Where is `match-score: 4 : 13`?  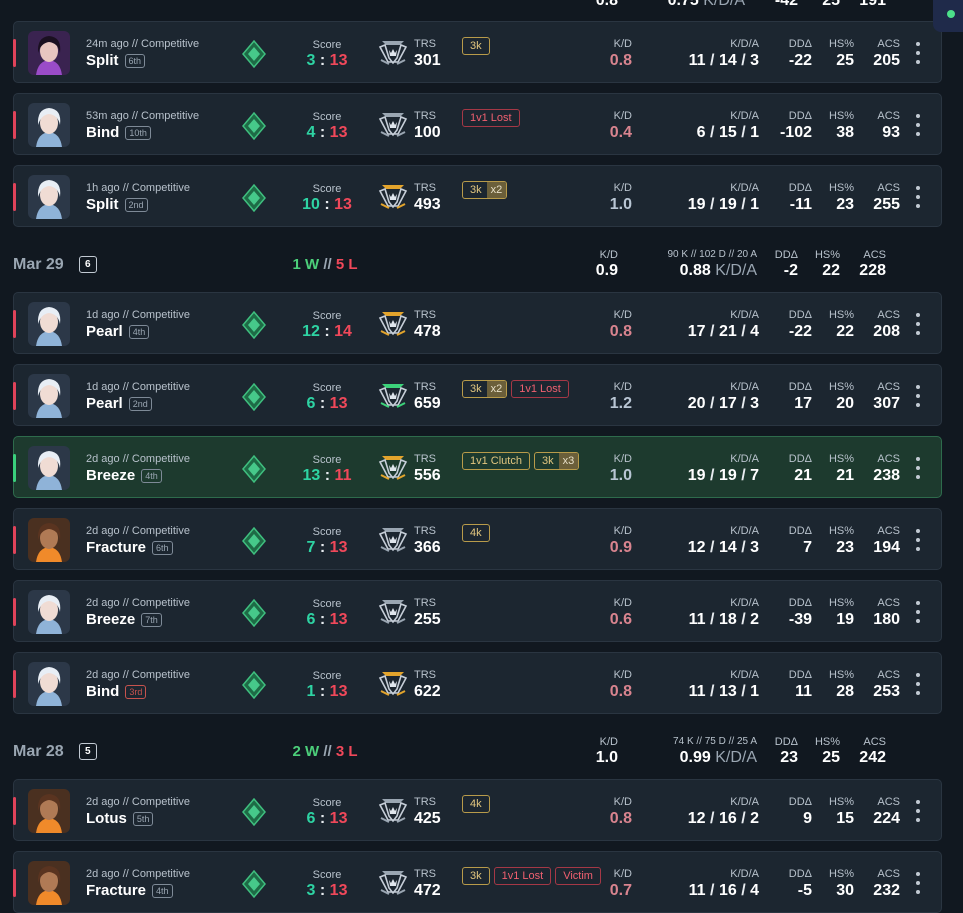 match-score: 4 : 13 is located at coordinates (327, 132).